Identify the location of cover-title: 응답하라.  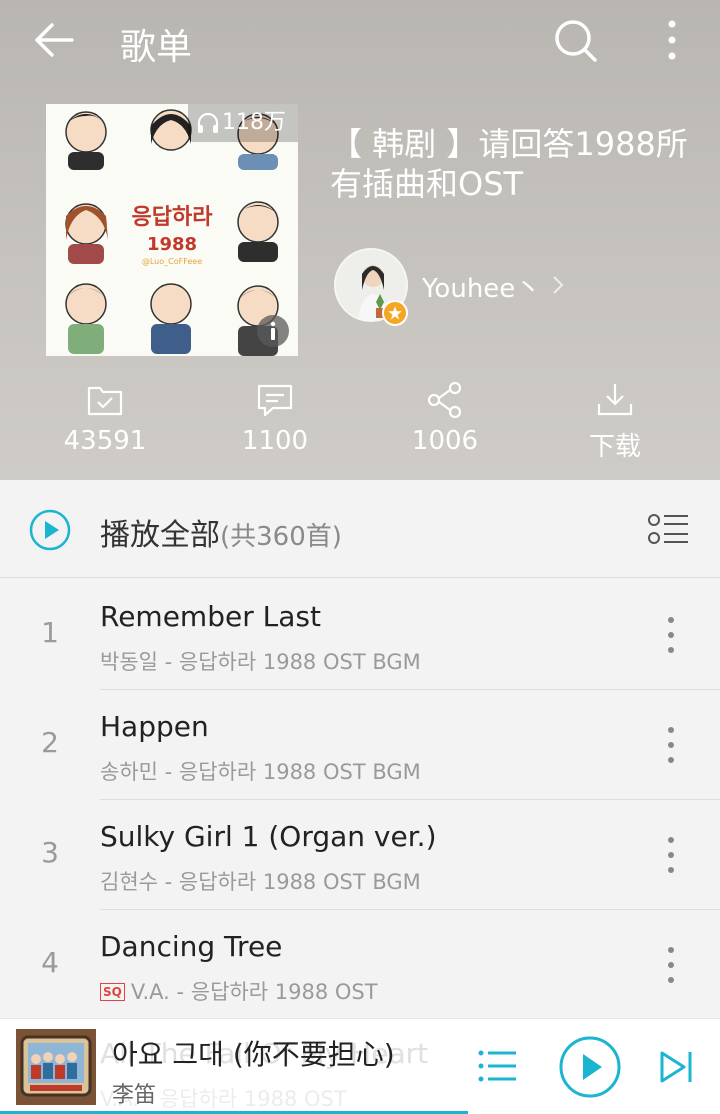
(173, 217).